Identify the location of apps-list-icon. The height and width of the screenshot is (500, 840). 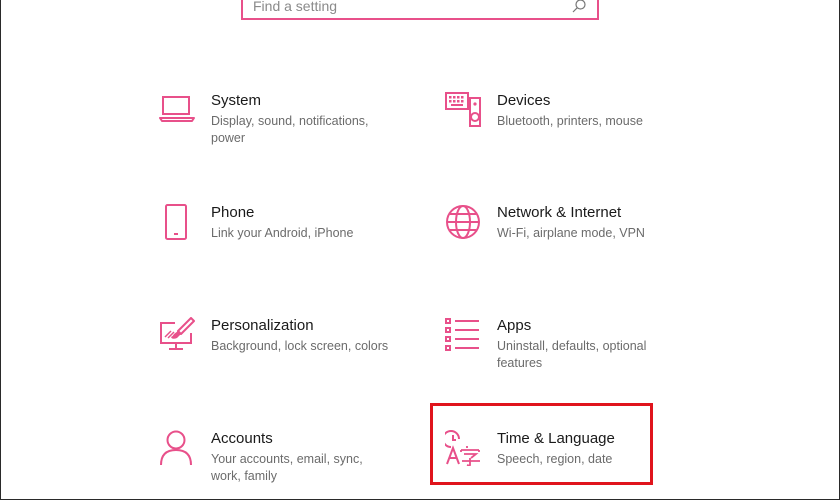
(463, 335).